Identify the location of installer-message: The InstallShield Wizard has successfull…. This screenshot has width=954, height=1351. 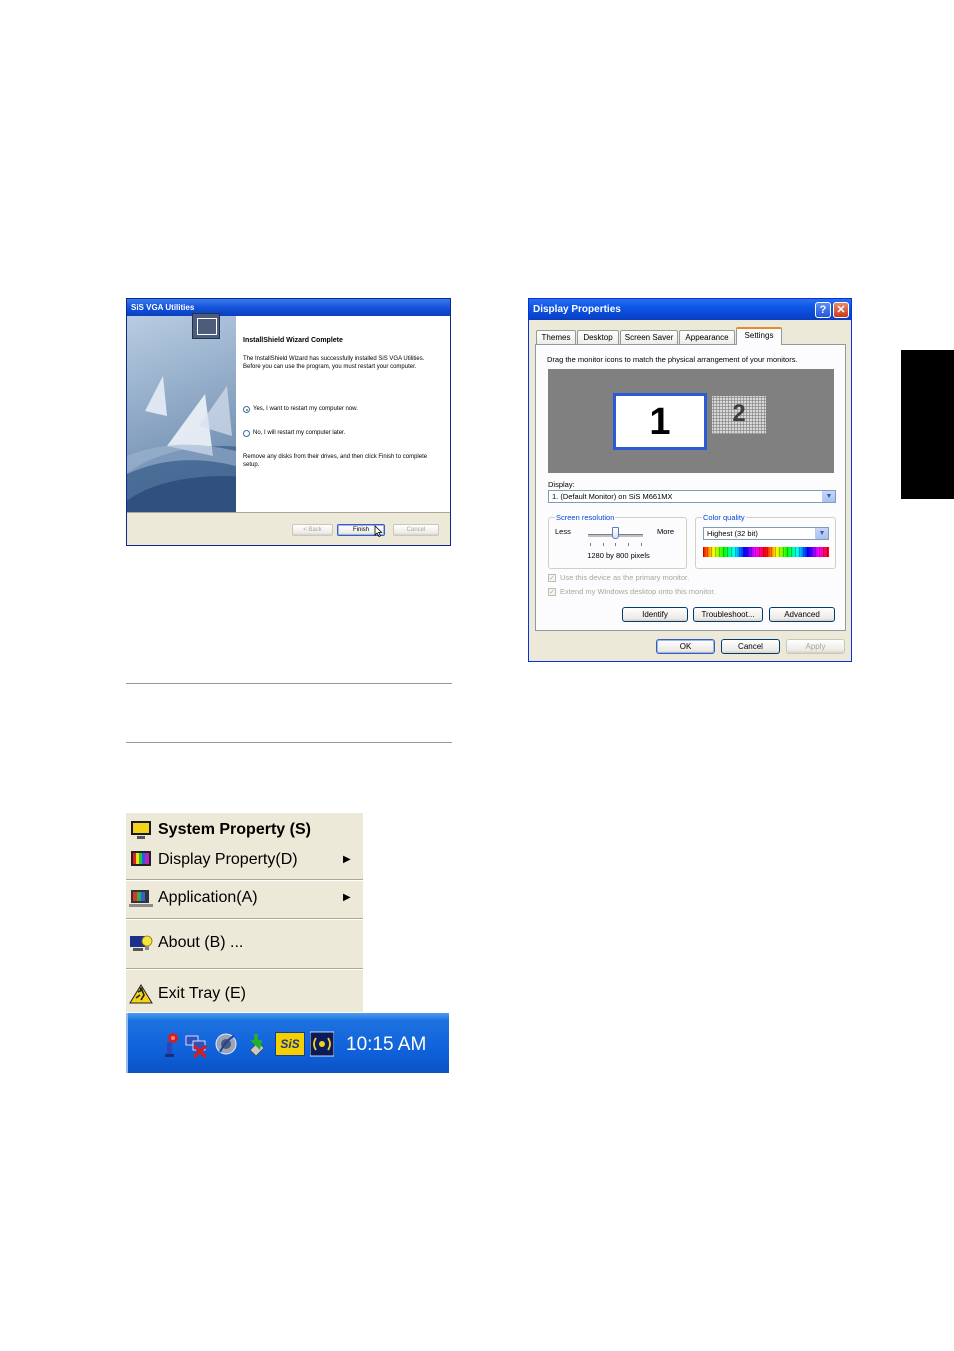
(334, 363).